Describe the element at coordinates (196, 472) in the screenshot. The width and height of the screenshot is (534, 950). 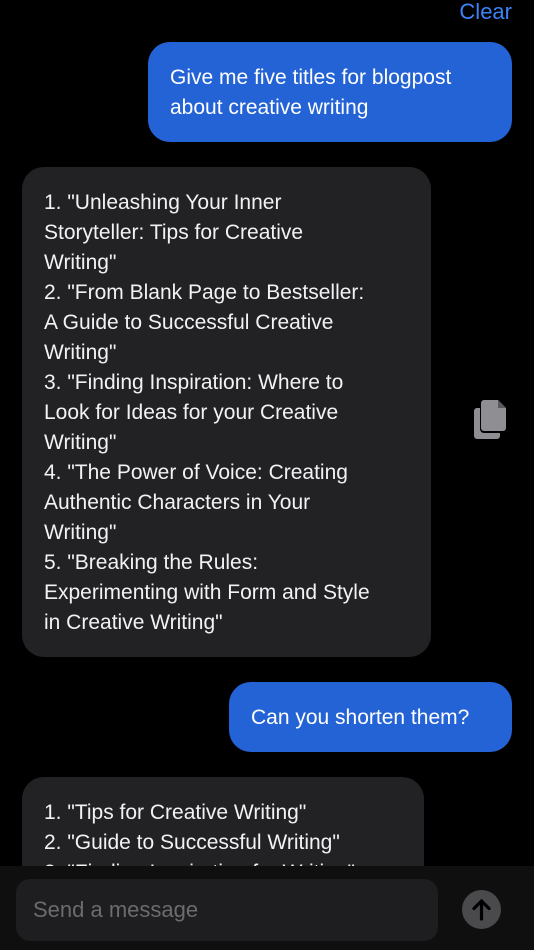
I see `message-line: 4. "The Power of Voice: Creating` at that location.